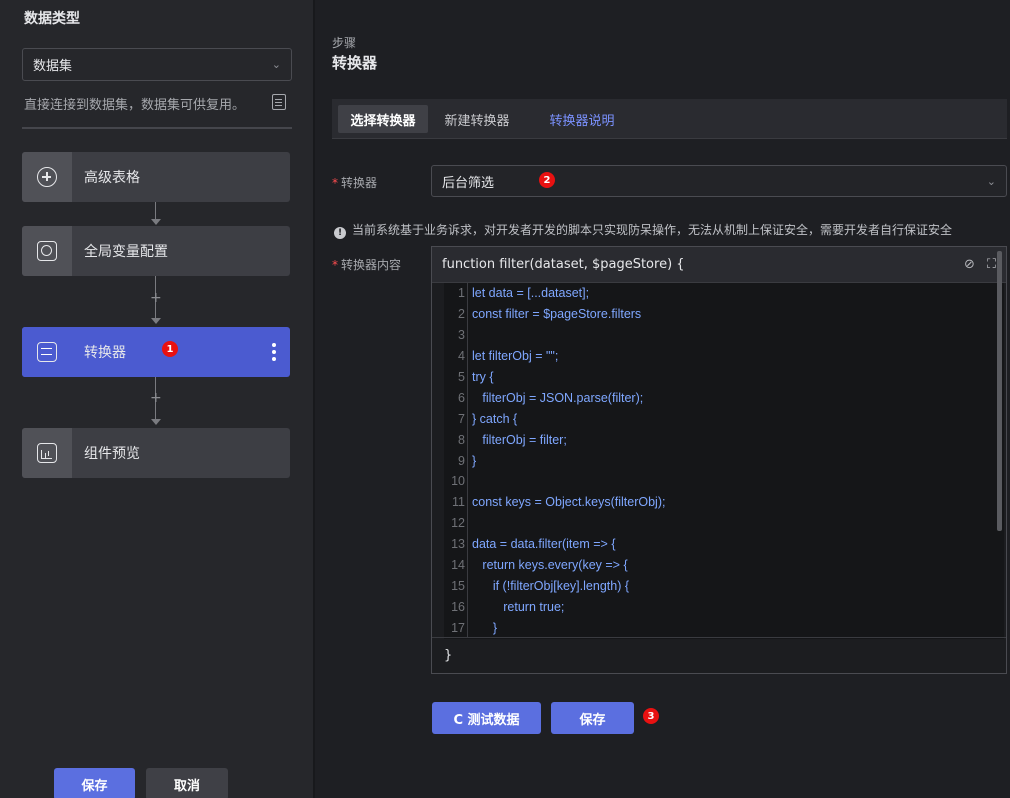 The width and height of the screenshot is (1010, 798). Describe the element at coordinates (157, 128) in the screenshot. I see `divider` at that location.